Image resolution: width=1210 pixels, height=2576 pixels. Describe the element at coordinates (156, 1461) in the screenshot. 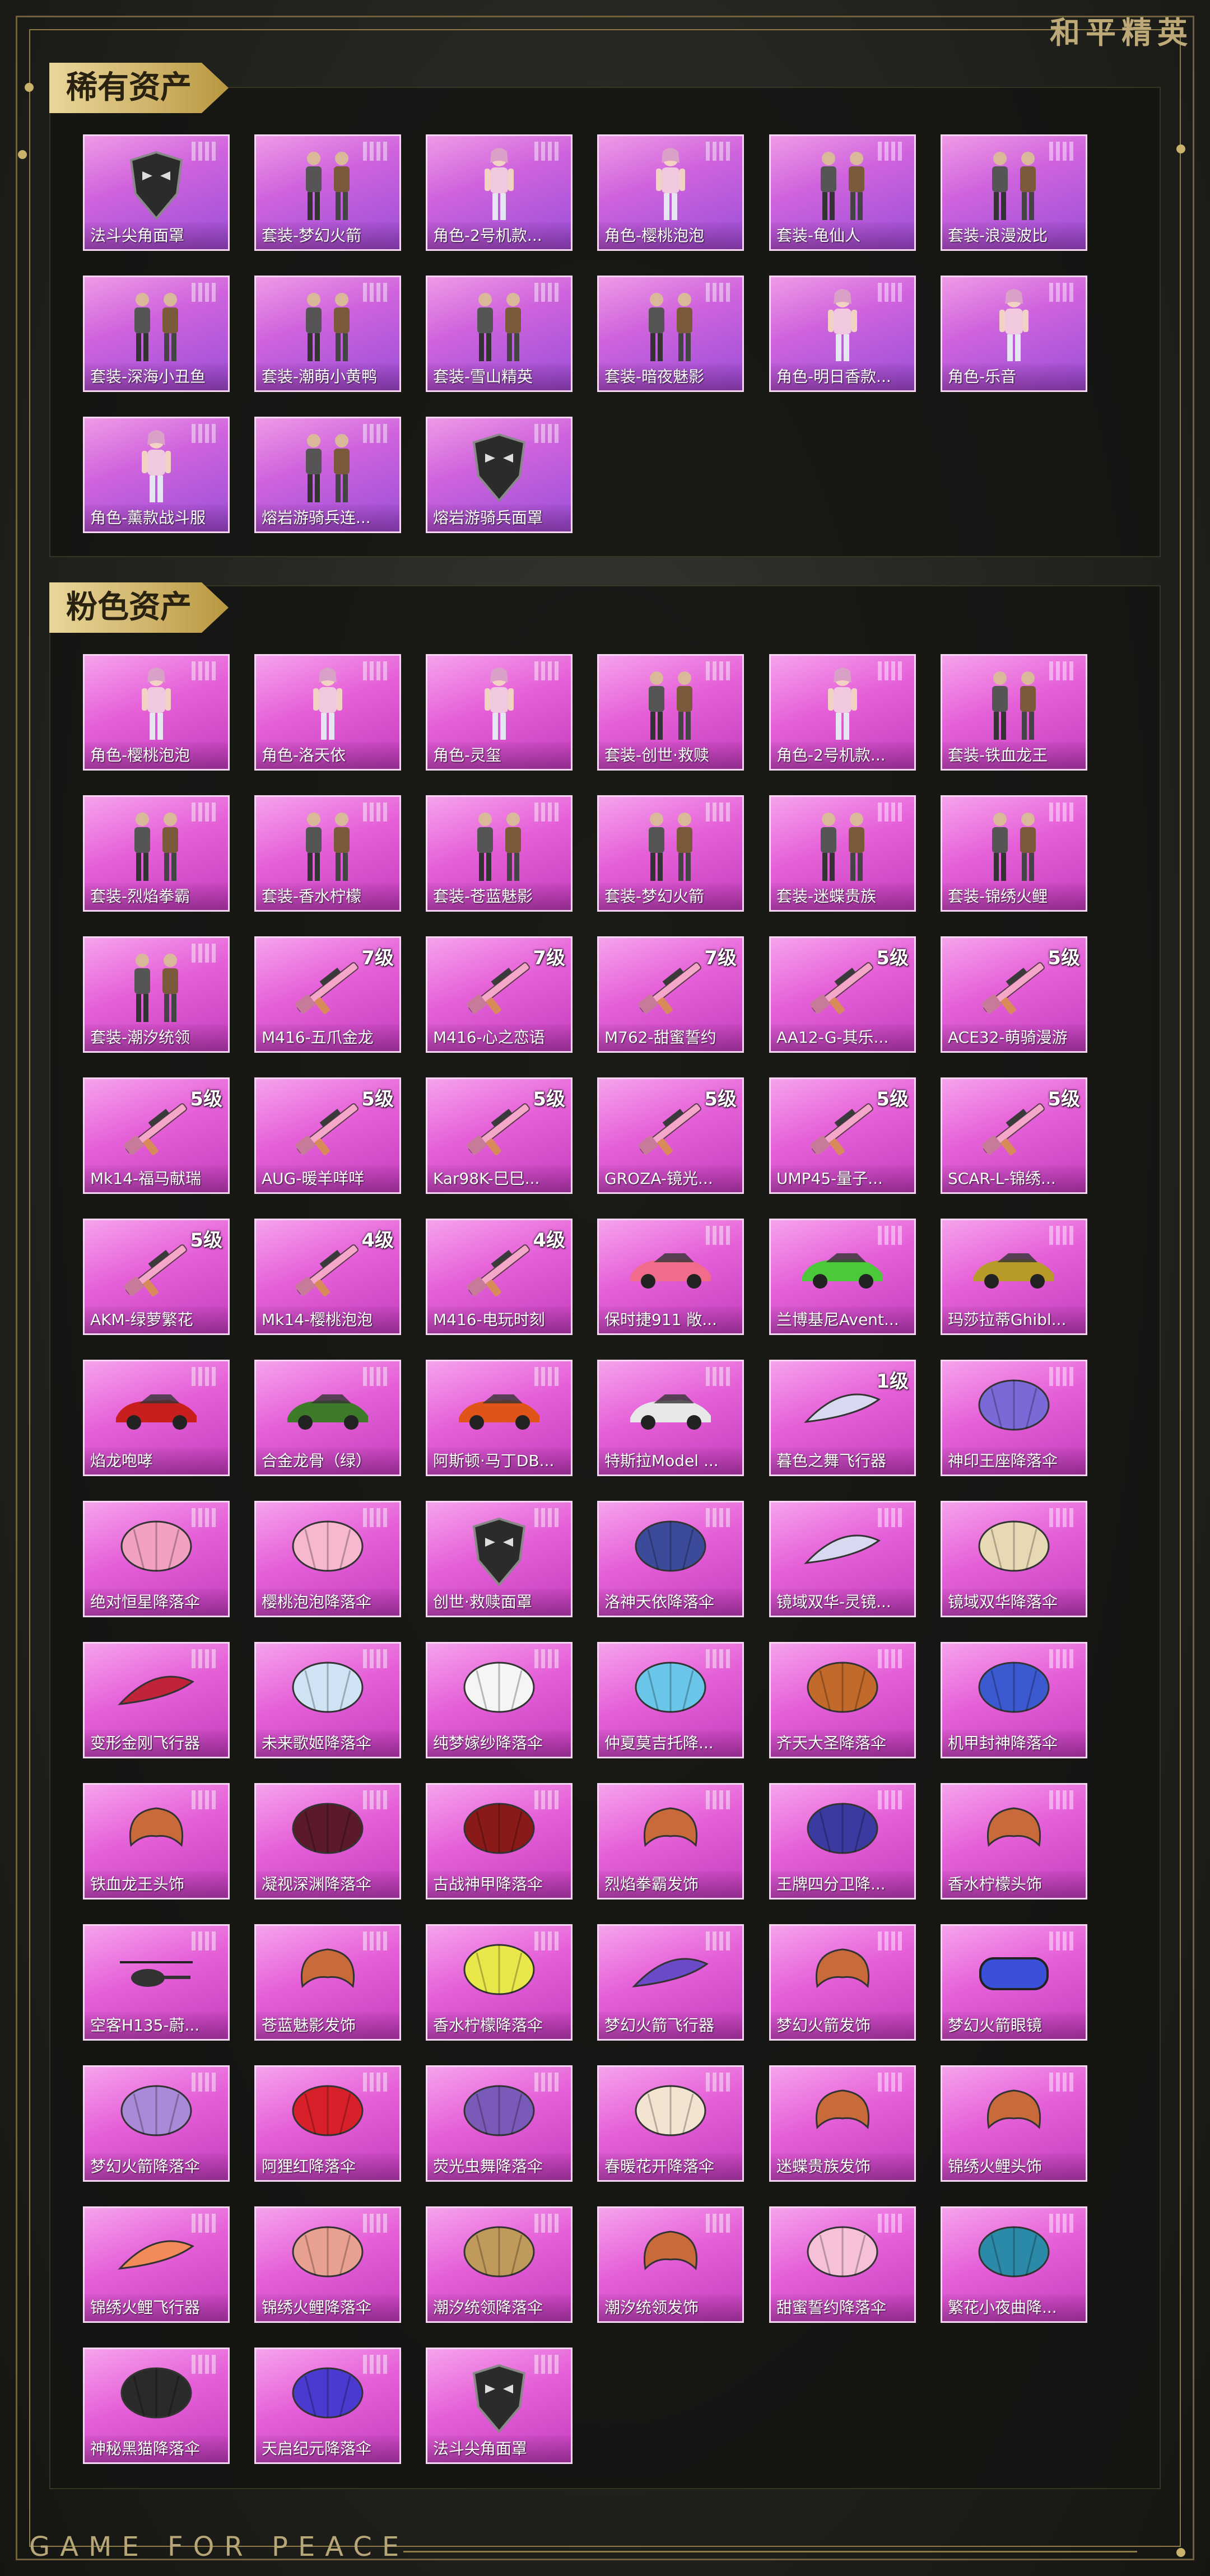

I see `asset-name: 焰龙咆哮` at that location.